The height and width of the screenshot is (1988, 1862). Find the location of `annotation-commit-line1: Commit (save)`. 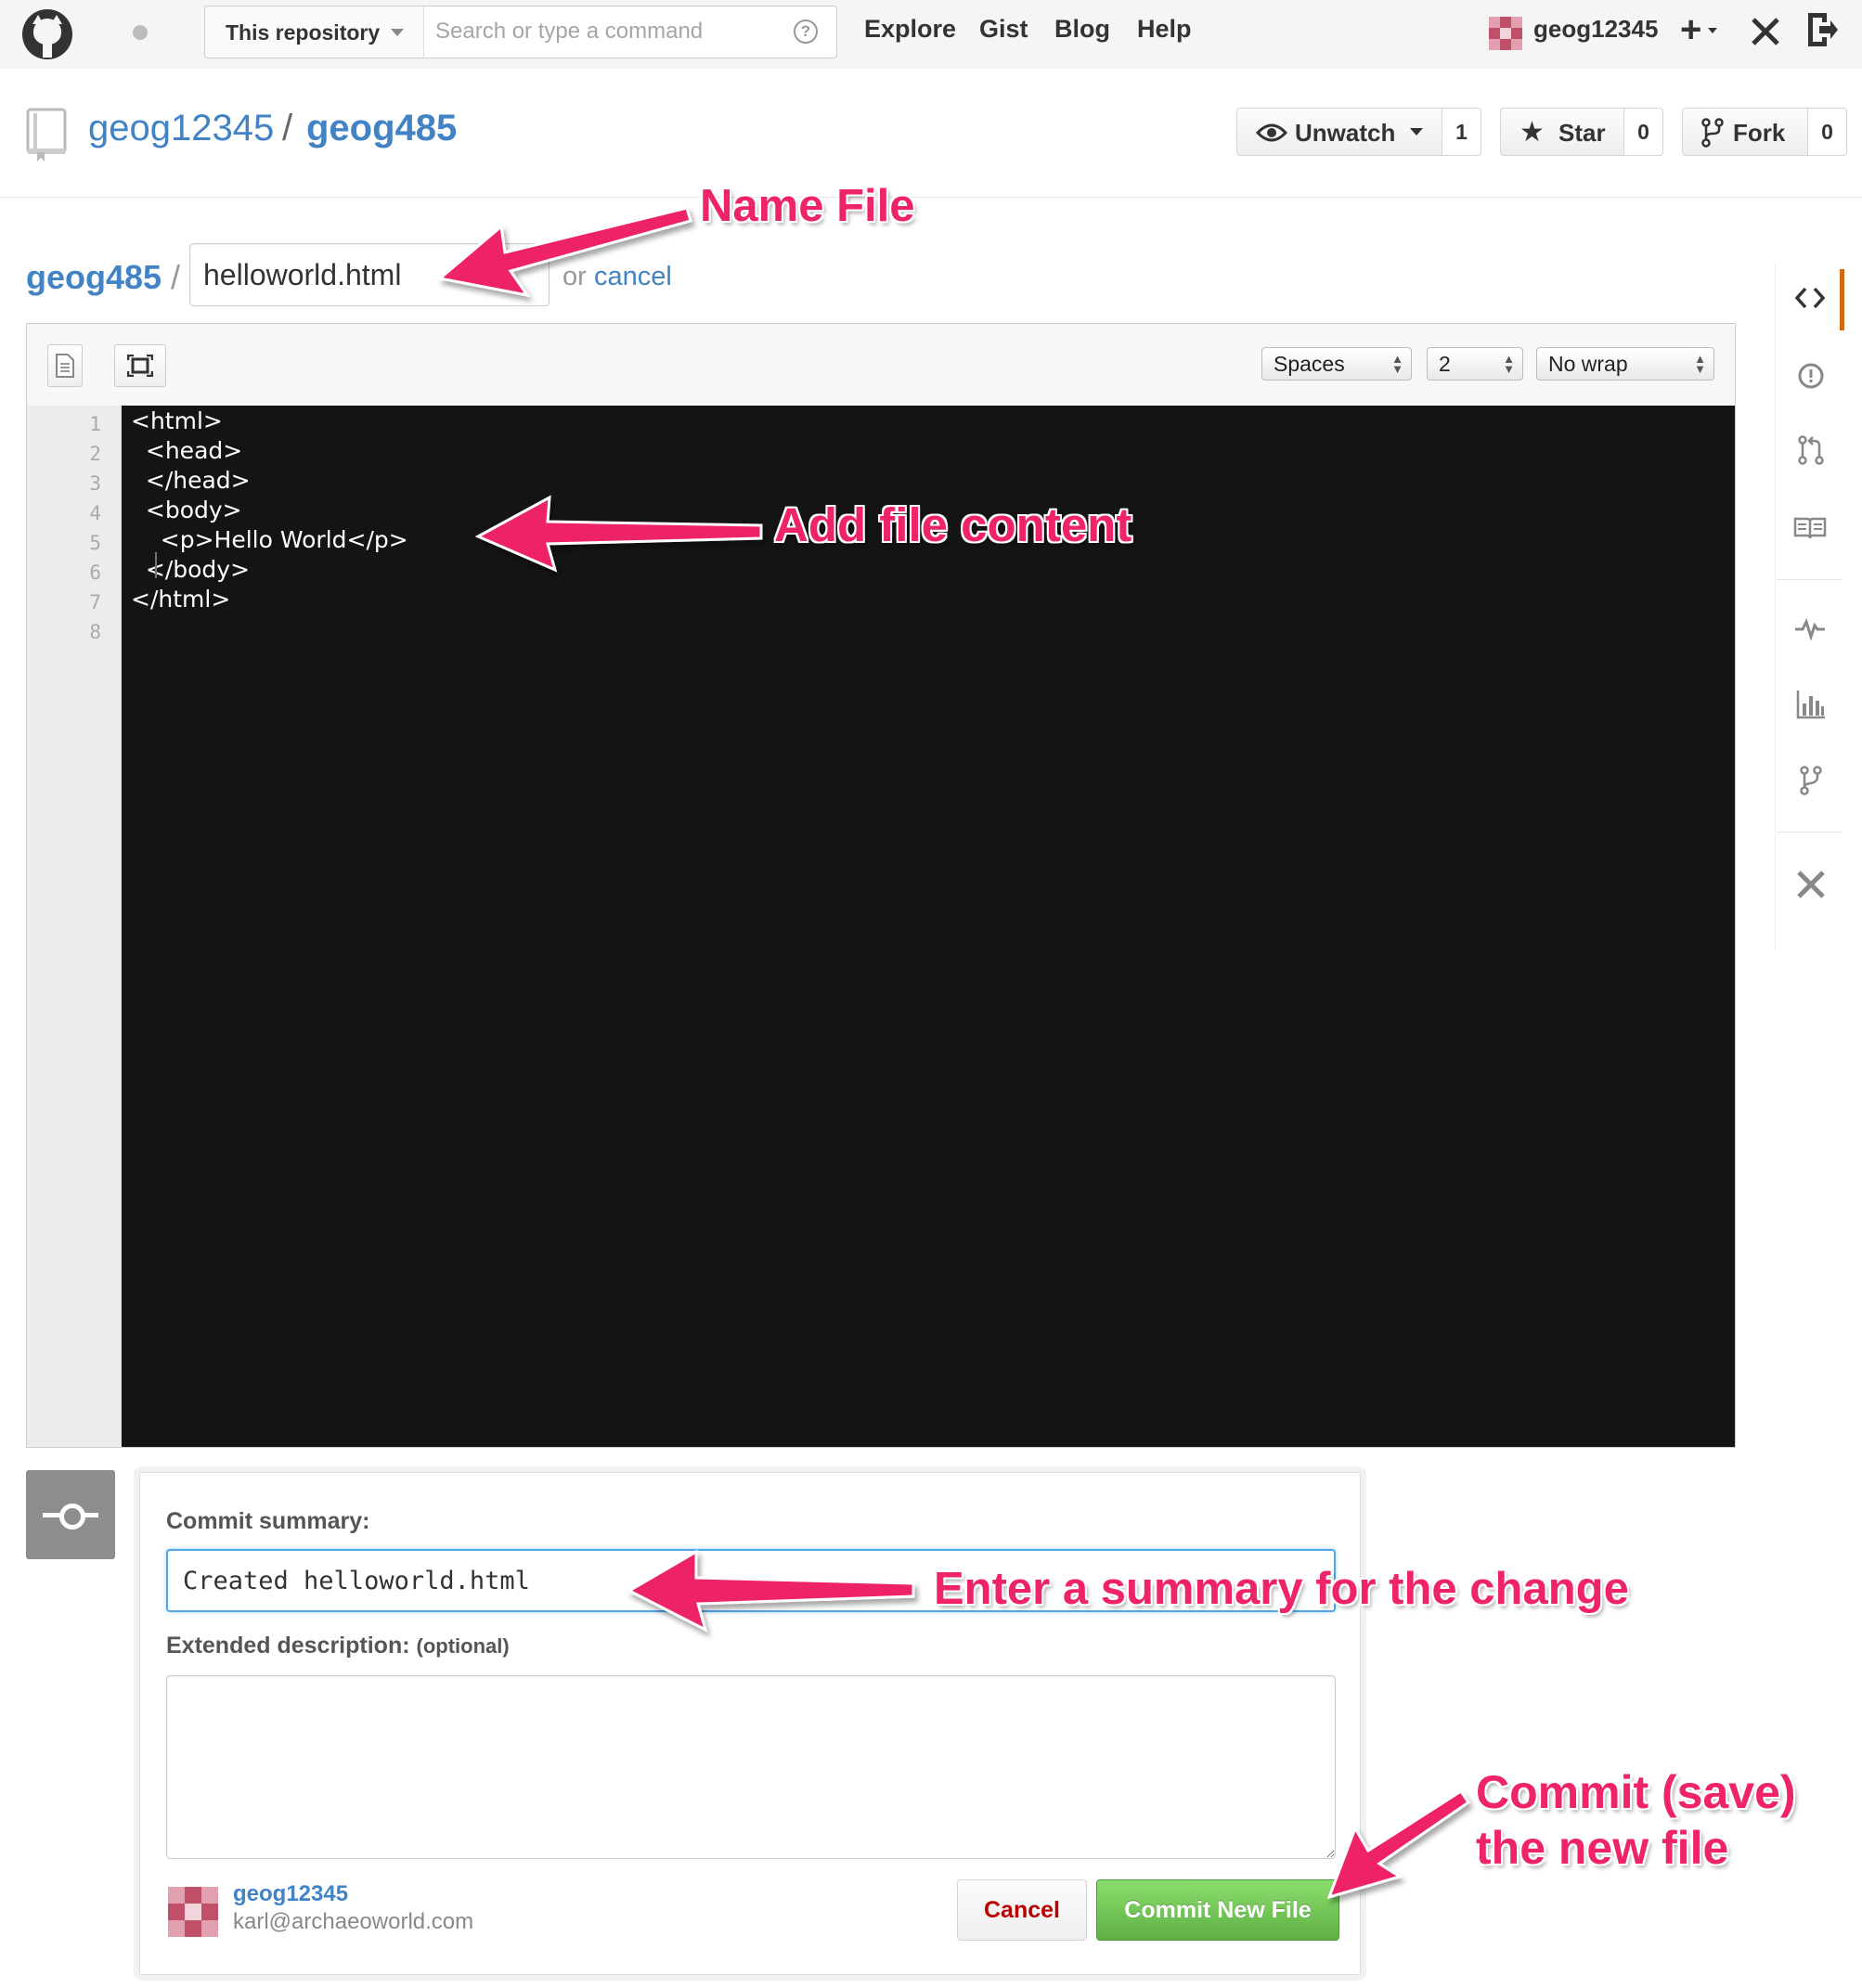

annotation-commit-line1: Commit (save) is located at coordinates (1636, 1792).